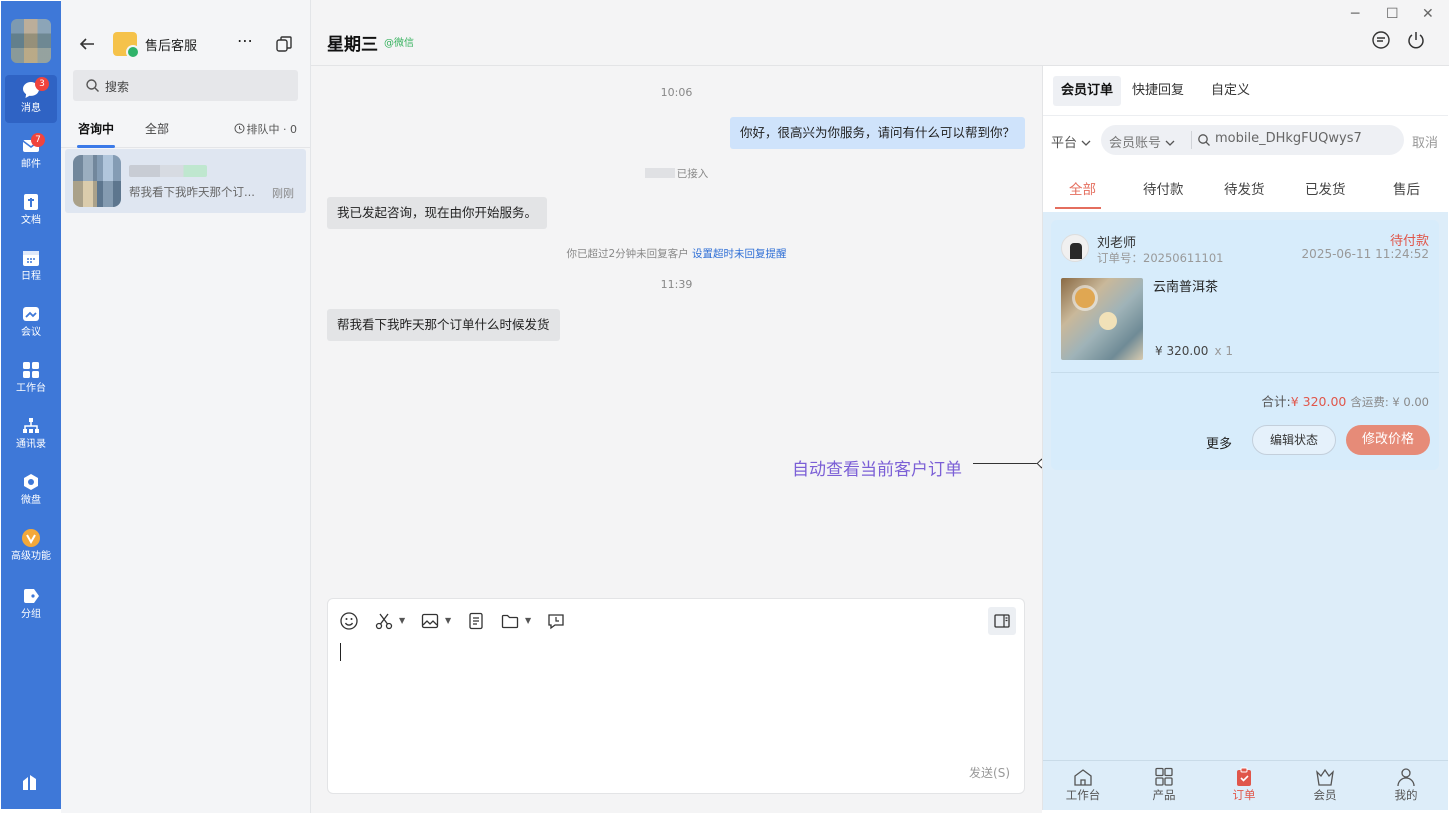  What do you see at coordinates (1392, 14) in the screenshot?
I see `maximize-button: ☐` at bounding box center [1392, 14].